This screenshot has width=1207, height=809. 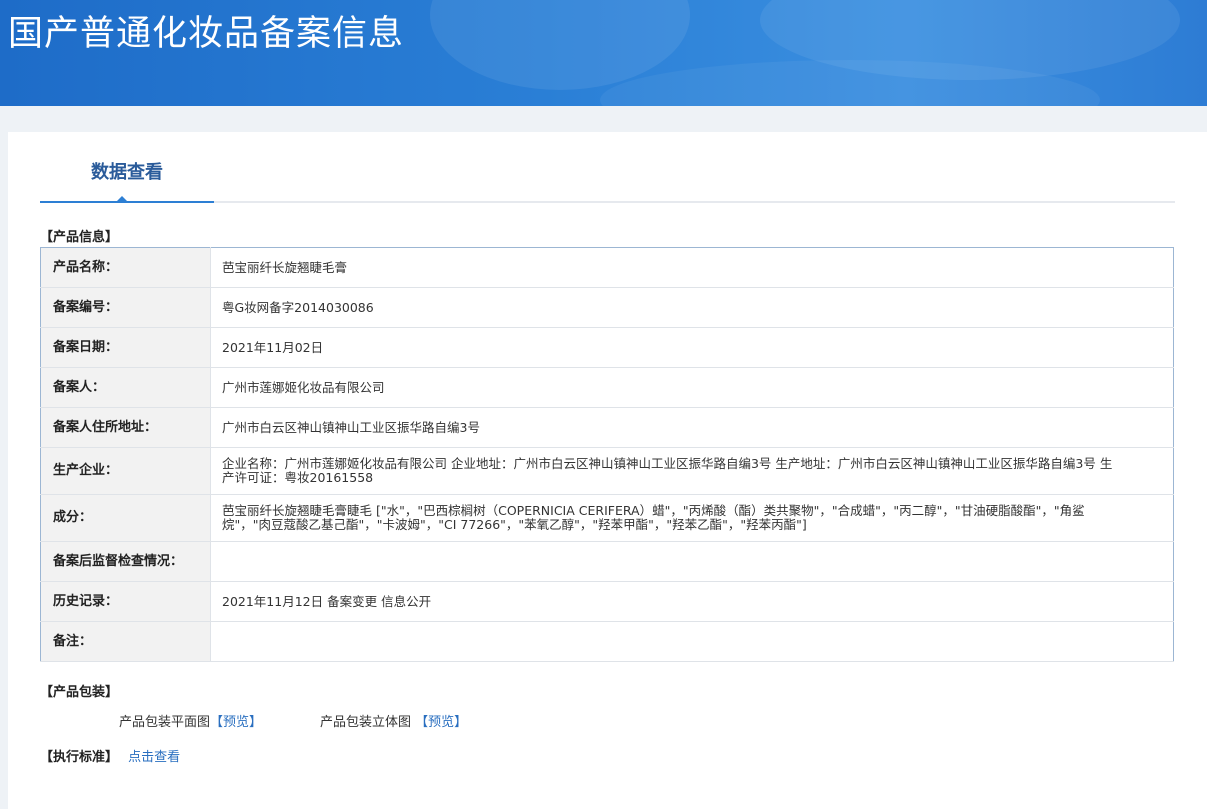 What do you see at coordinates (125, 387) in the screenshot?
I see `info-row-label: 备案人：` at bounding box center [125, 387].